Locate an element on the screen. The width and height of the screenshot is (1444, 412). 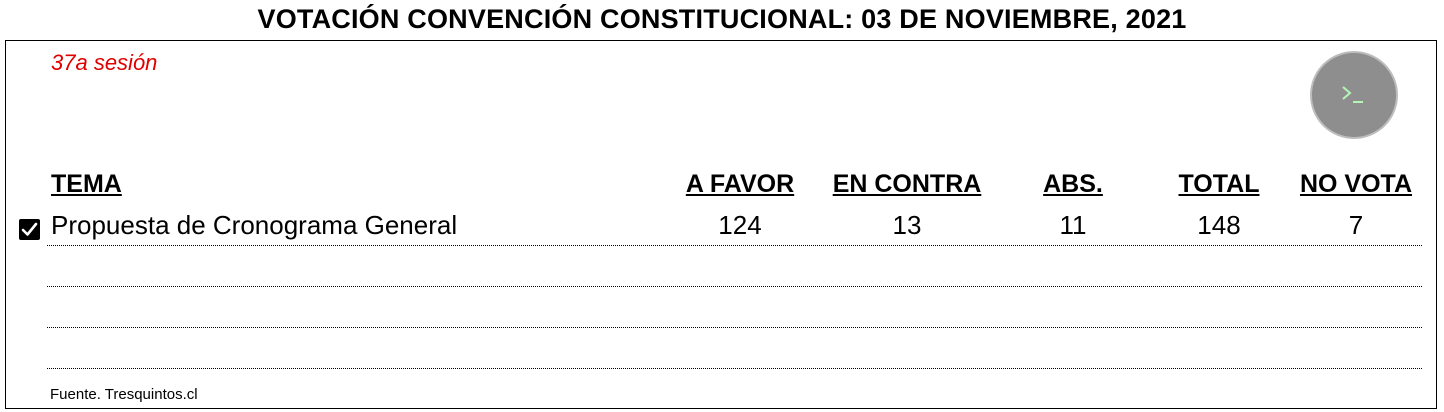
terminal-button is located at coordinates (1354, 95).